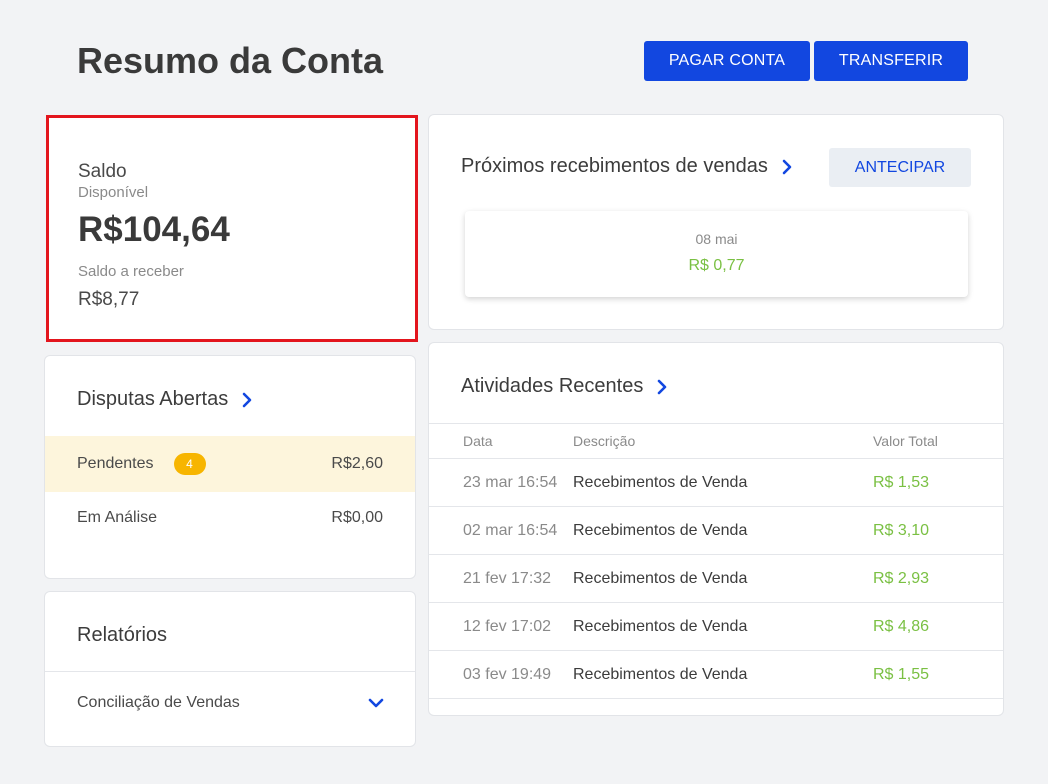 This screenshot has width=1048, height=784. What do you see at coordinates (154, 229) in the screenshot?
I see `available-balance: R$104,64` at bounding box center [154, 229].